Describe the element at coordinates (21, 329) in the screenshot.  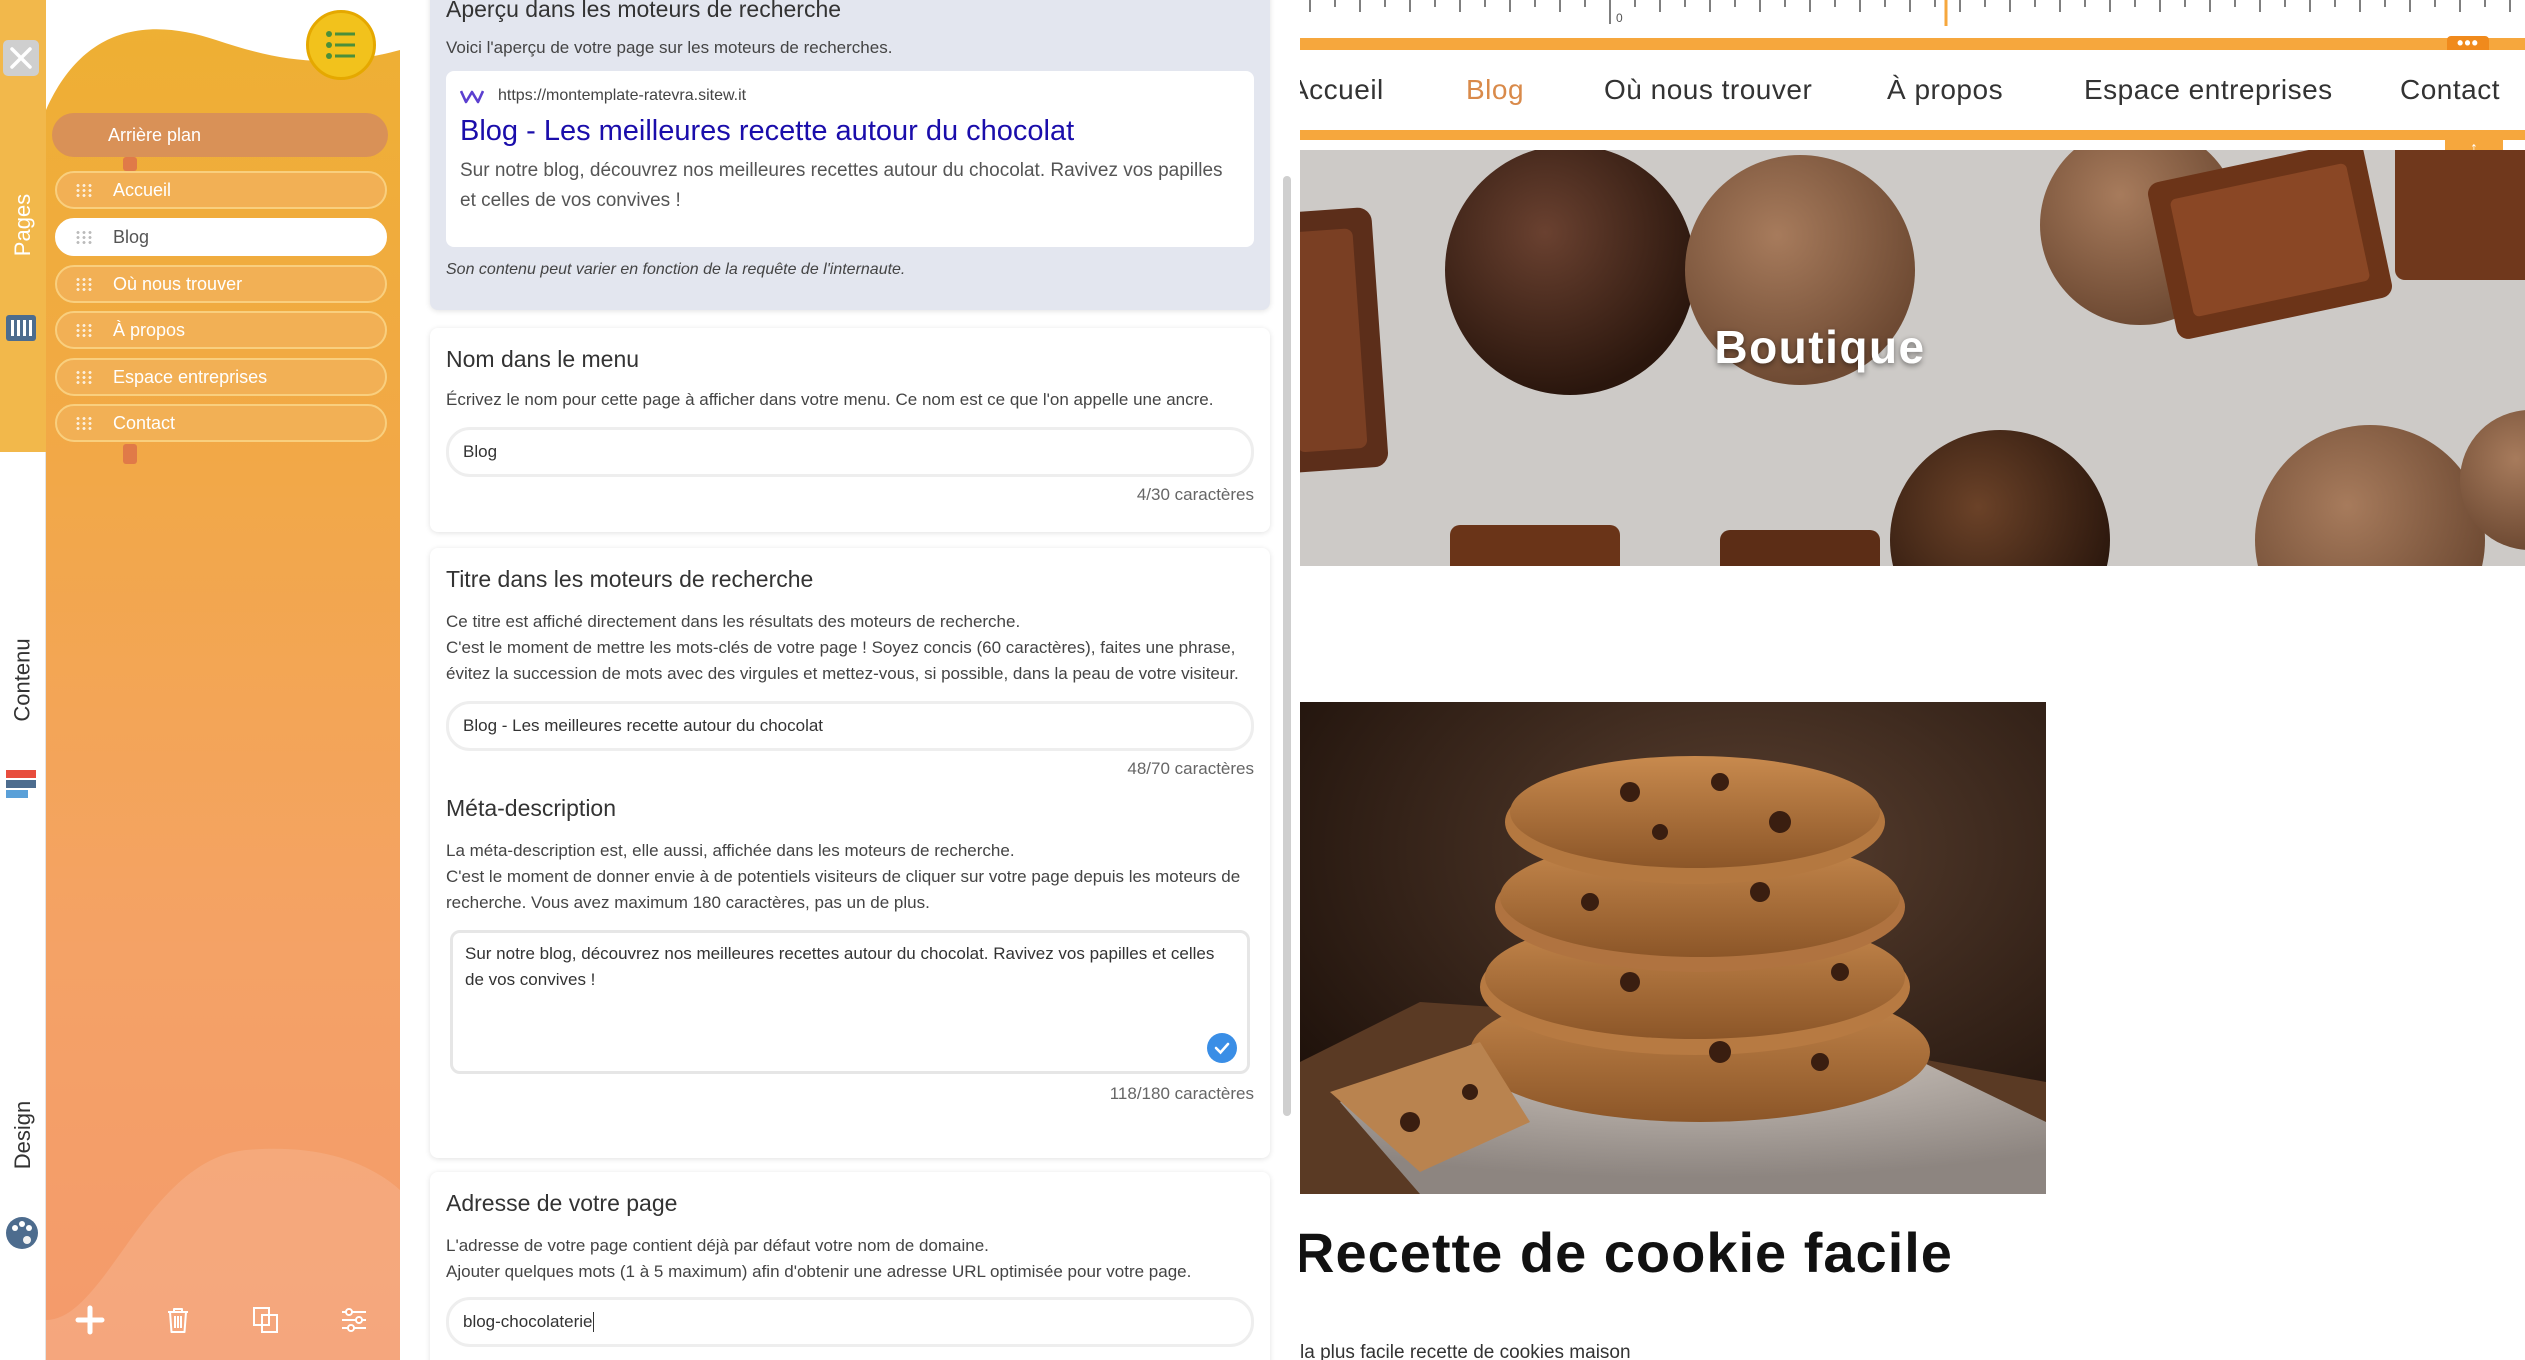
I see `pages-tab-icon` at that location.